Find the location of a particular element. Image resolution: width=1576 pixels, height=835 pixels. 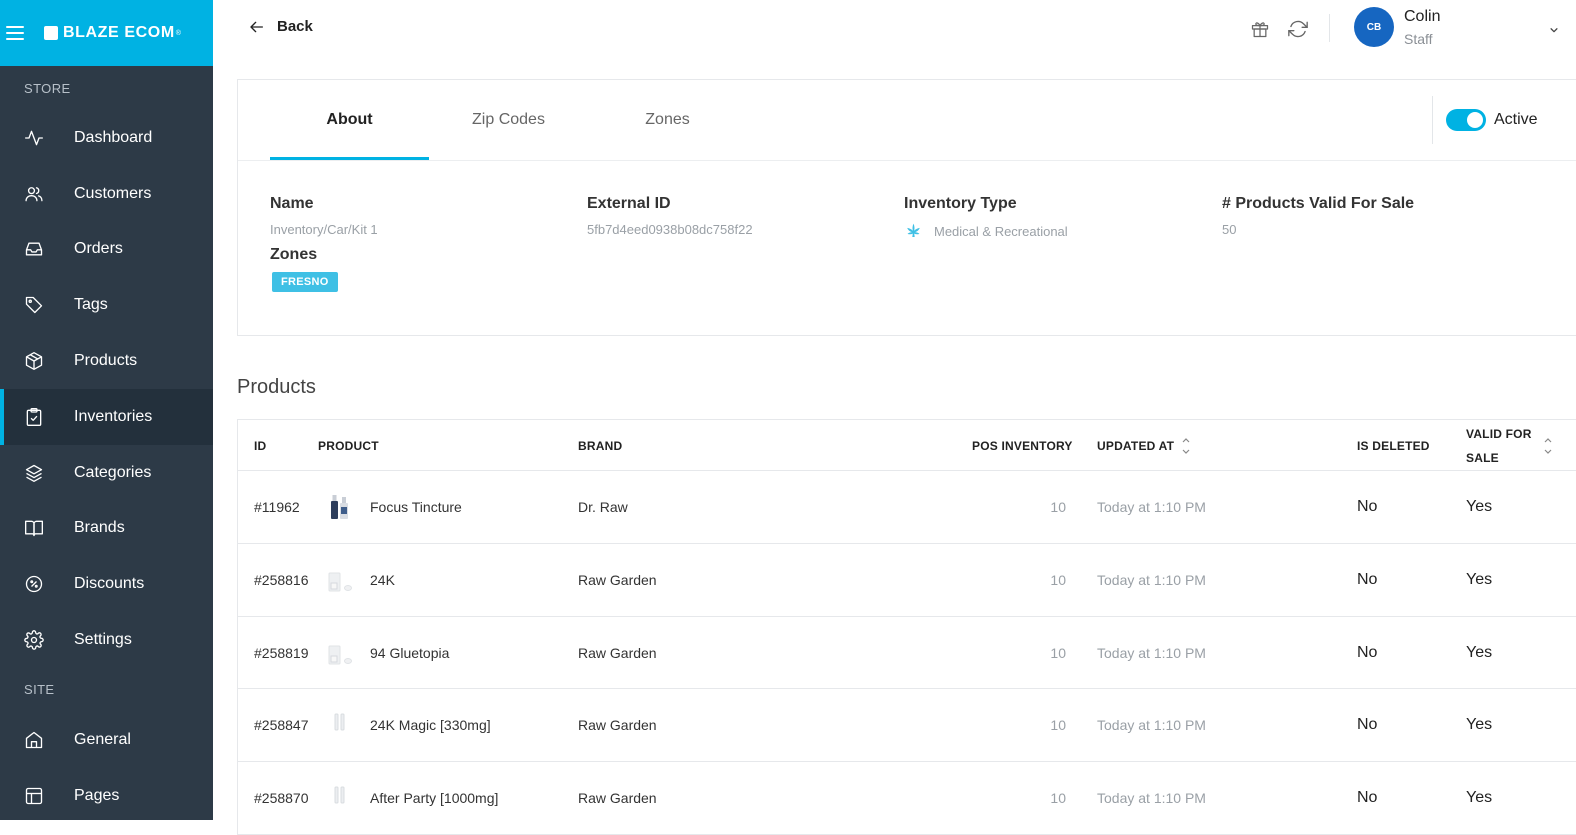

row-product: 24K is located at coordinates (382, 580).